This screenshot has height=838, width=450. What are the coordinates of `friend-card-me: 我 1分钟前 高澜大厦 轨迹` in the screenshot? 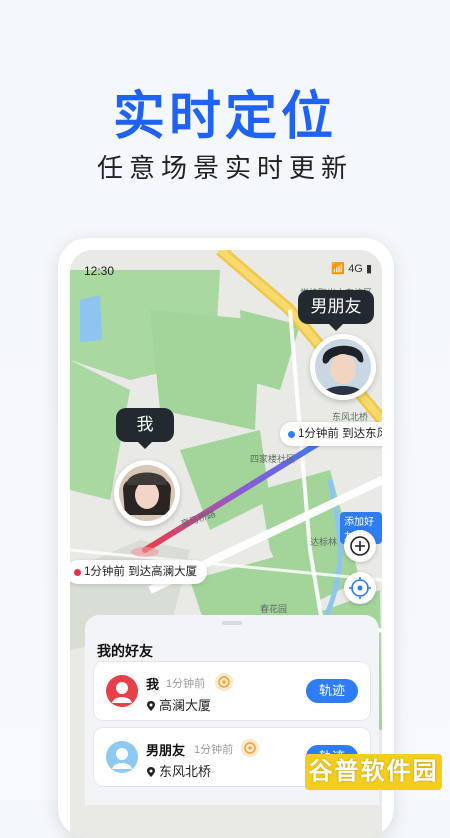 It's located at (232, 691).